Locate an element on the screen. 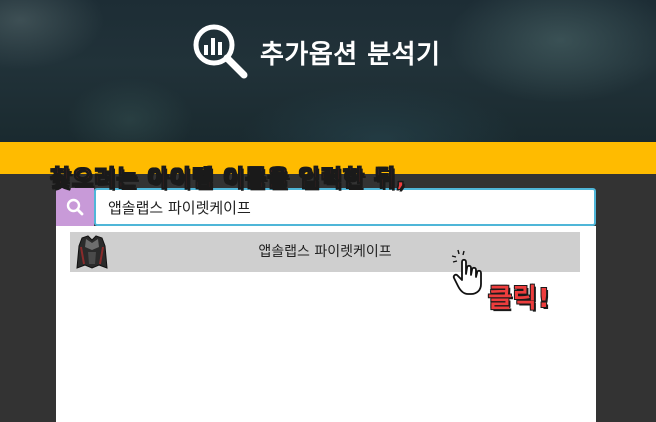  click-hint-text: 클릭! is located at coordinates (519, 299).